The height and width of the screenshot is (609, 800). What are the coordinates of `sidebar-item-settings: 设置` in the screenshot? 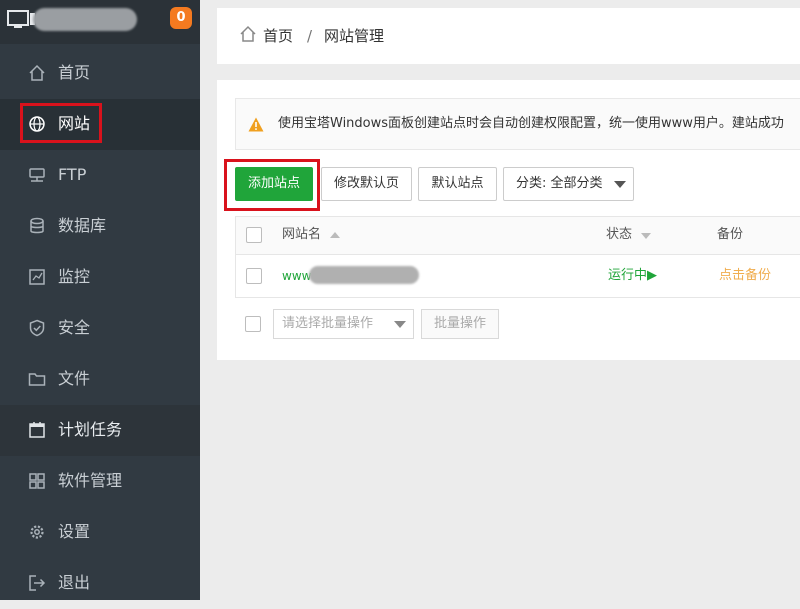 It's located at (100, 532).